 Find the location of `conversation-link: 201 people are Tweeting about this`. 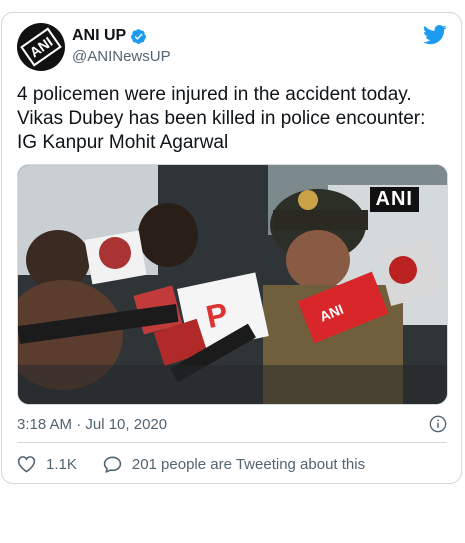

conversation-link: 201 people are Tweeting about this is located at coordinates (248, 464).